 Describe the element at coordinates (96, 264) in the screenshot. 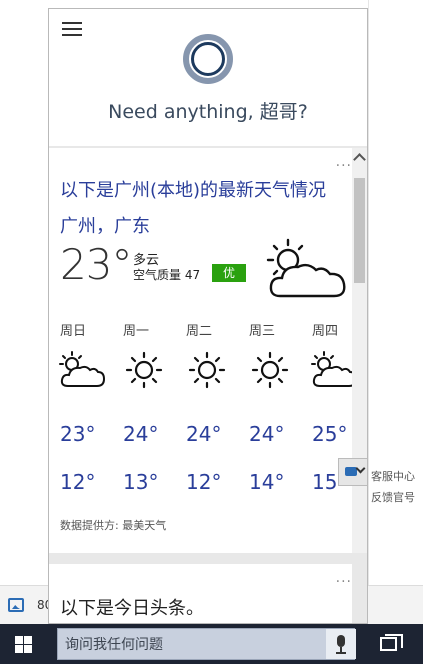

I see `current-temperature: 23°` at that location.